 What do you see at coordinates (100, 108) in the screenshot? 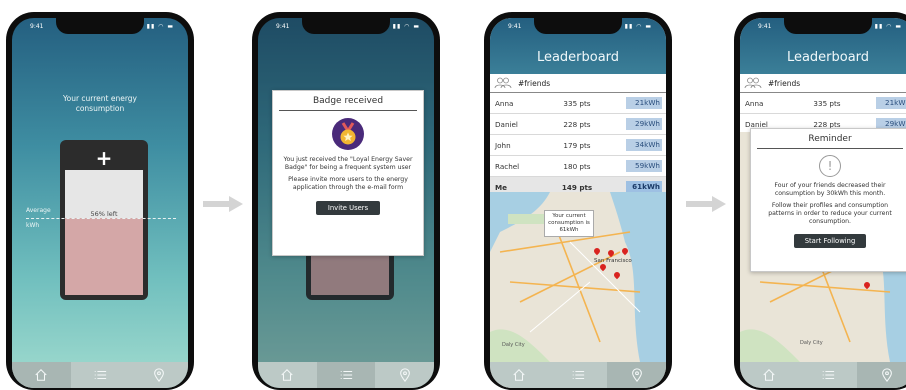
I see `energy-title-line2: consumption` at bounding box center [100, 108].